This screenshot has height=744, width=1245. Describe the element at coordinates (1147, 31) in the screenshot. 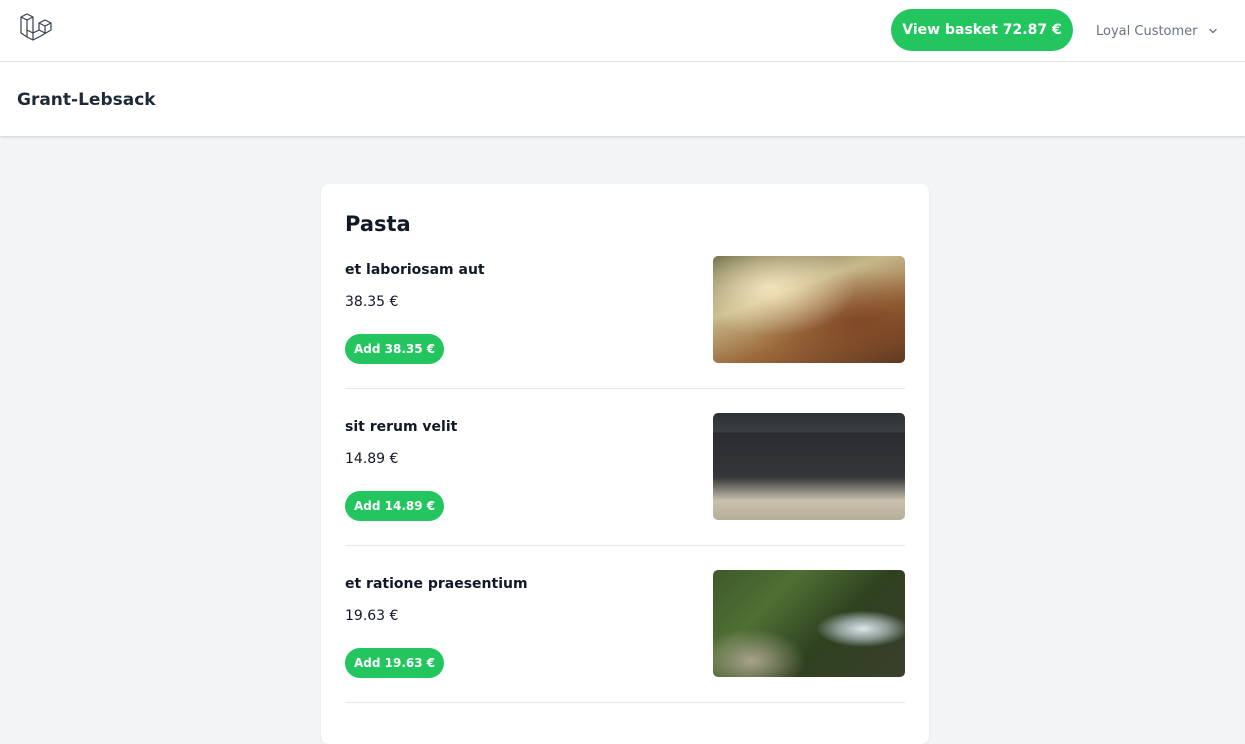

I see `user-name: Loyal Customer` at that location.